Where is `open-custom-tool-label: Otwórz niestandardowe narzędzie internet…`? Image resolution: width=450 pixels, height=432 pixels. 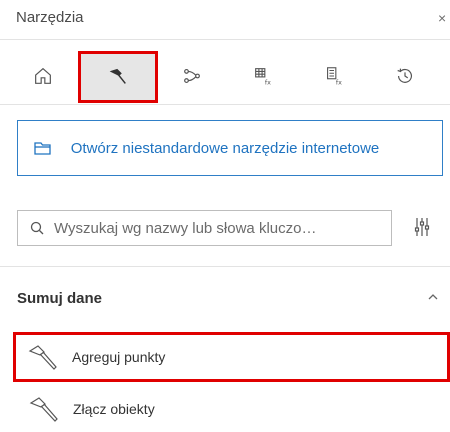
open-custom-tool-label: Otwórz niestandardowe narzędzie internet… is located at coordinates (225, 148).